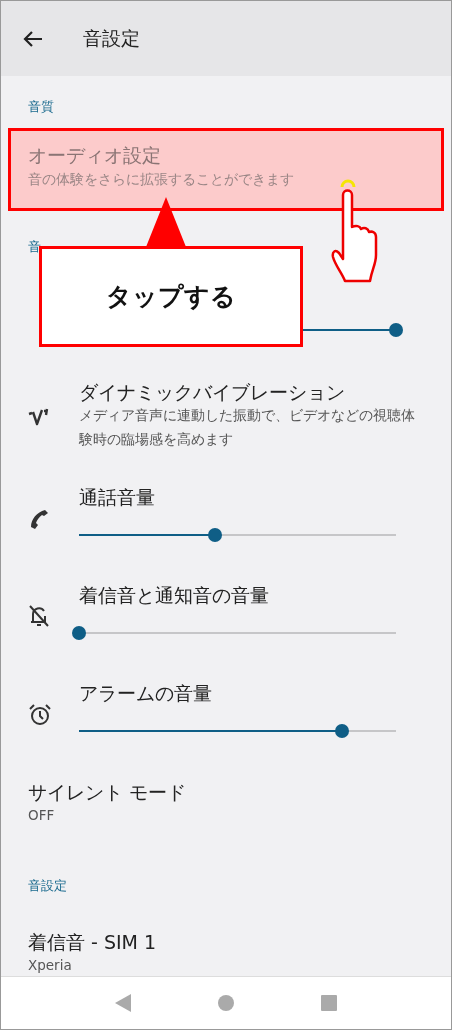 Image resolution: width=452 pixels, height=1030 pixels. What do you see at coordinates (107, 792) in the screenshot?
I see `item-title: サイレント モード` at bounding box center [107, 792].